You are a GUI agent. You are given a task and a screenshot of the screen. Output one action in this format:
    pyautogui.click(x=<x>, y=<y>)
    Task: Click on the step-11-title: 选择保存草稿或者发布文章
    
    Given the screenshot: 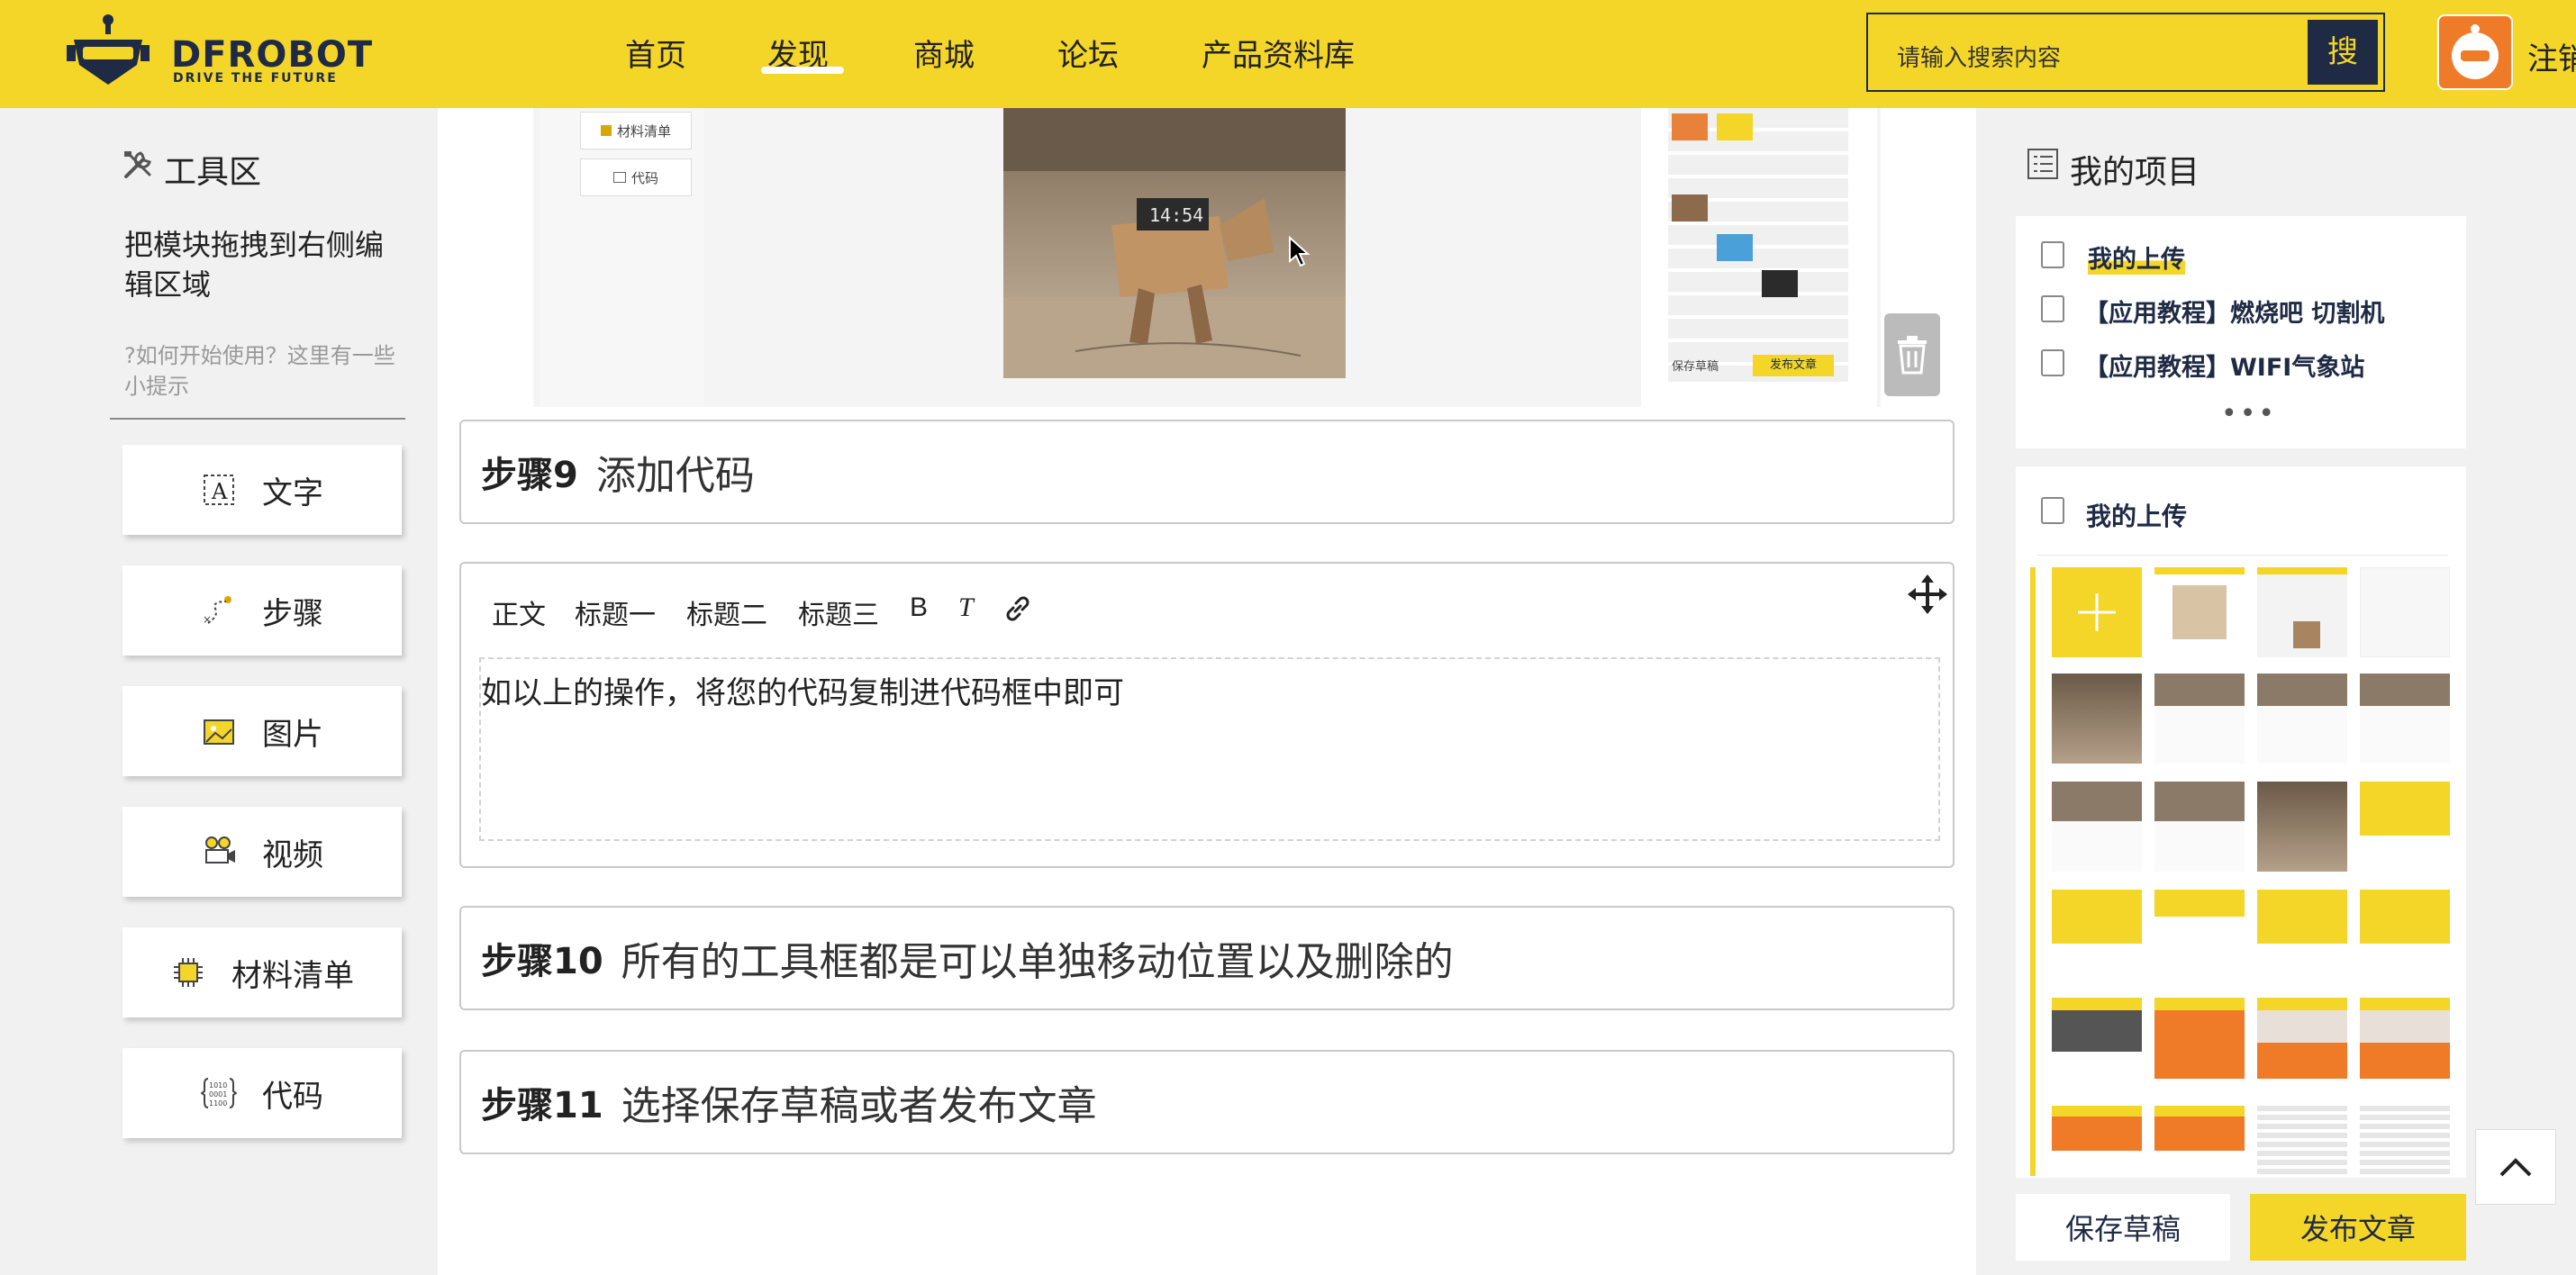 What is the action you would take?
    pyautogui.click(x=859, y=1102)
    